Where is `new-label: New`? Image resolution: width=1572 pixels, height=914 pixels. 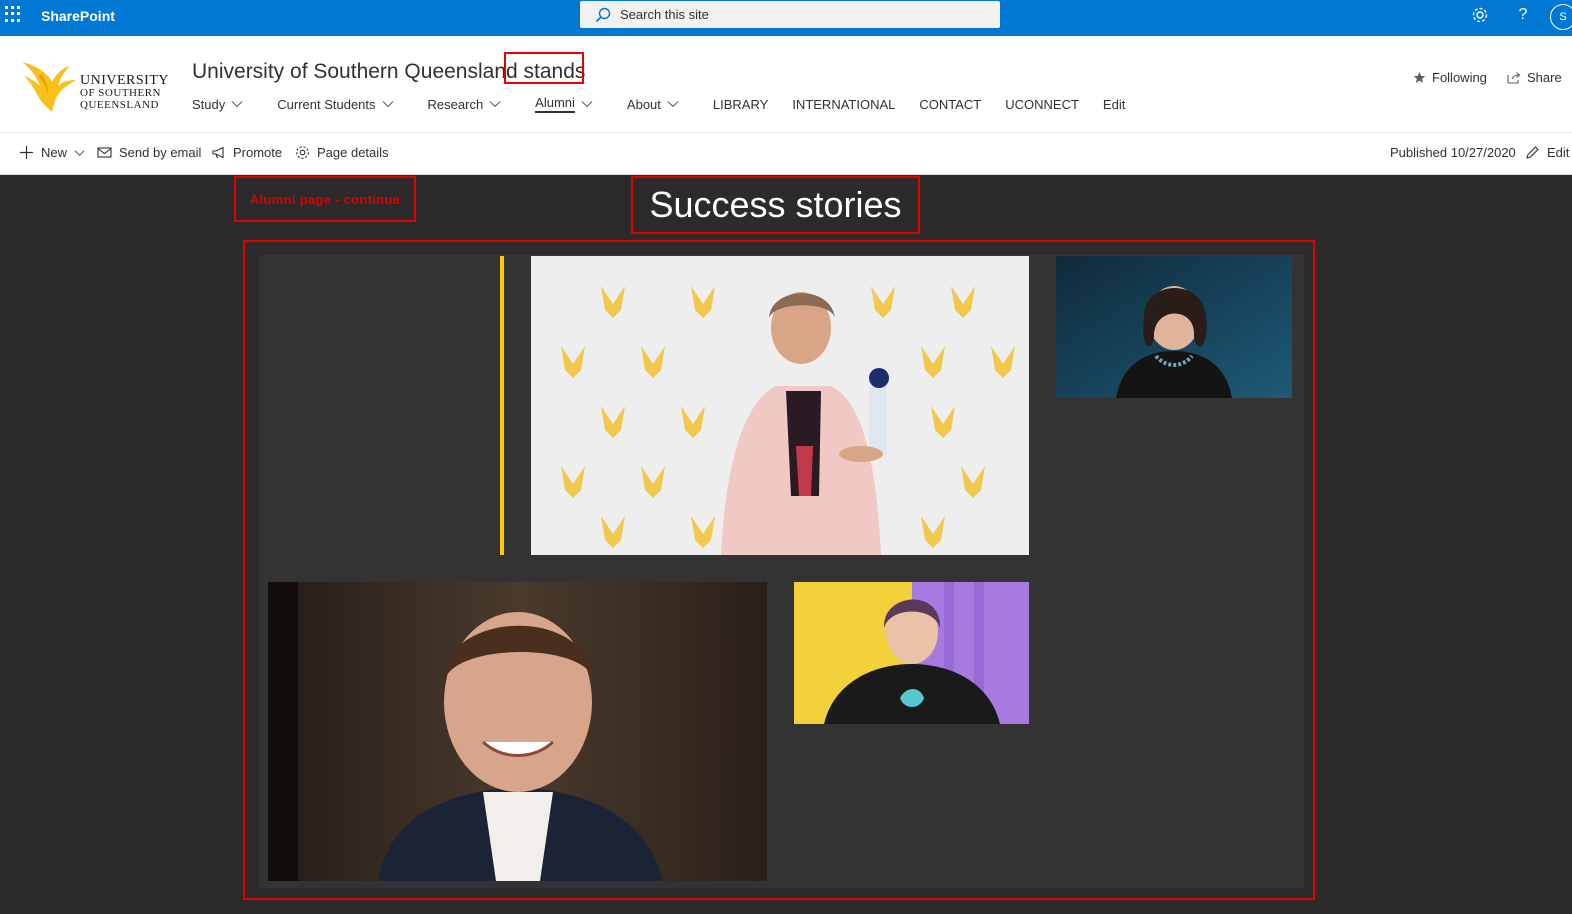
new-label: New is located at coordinates (54, 152).